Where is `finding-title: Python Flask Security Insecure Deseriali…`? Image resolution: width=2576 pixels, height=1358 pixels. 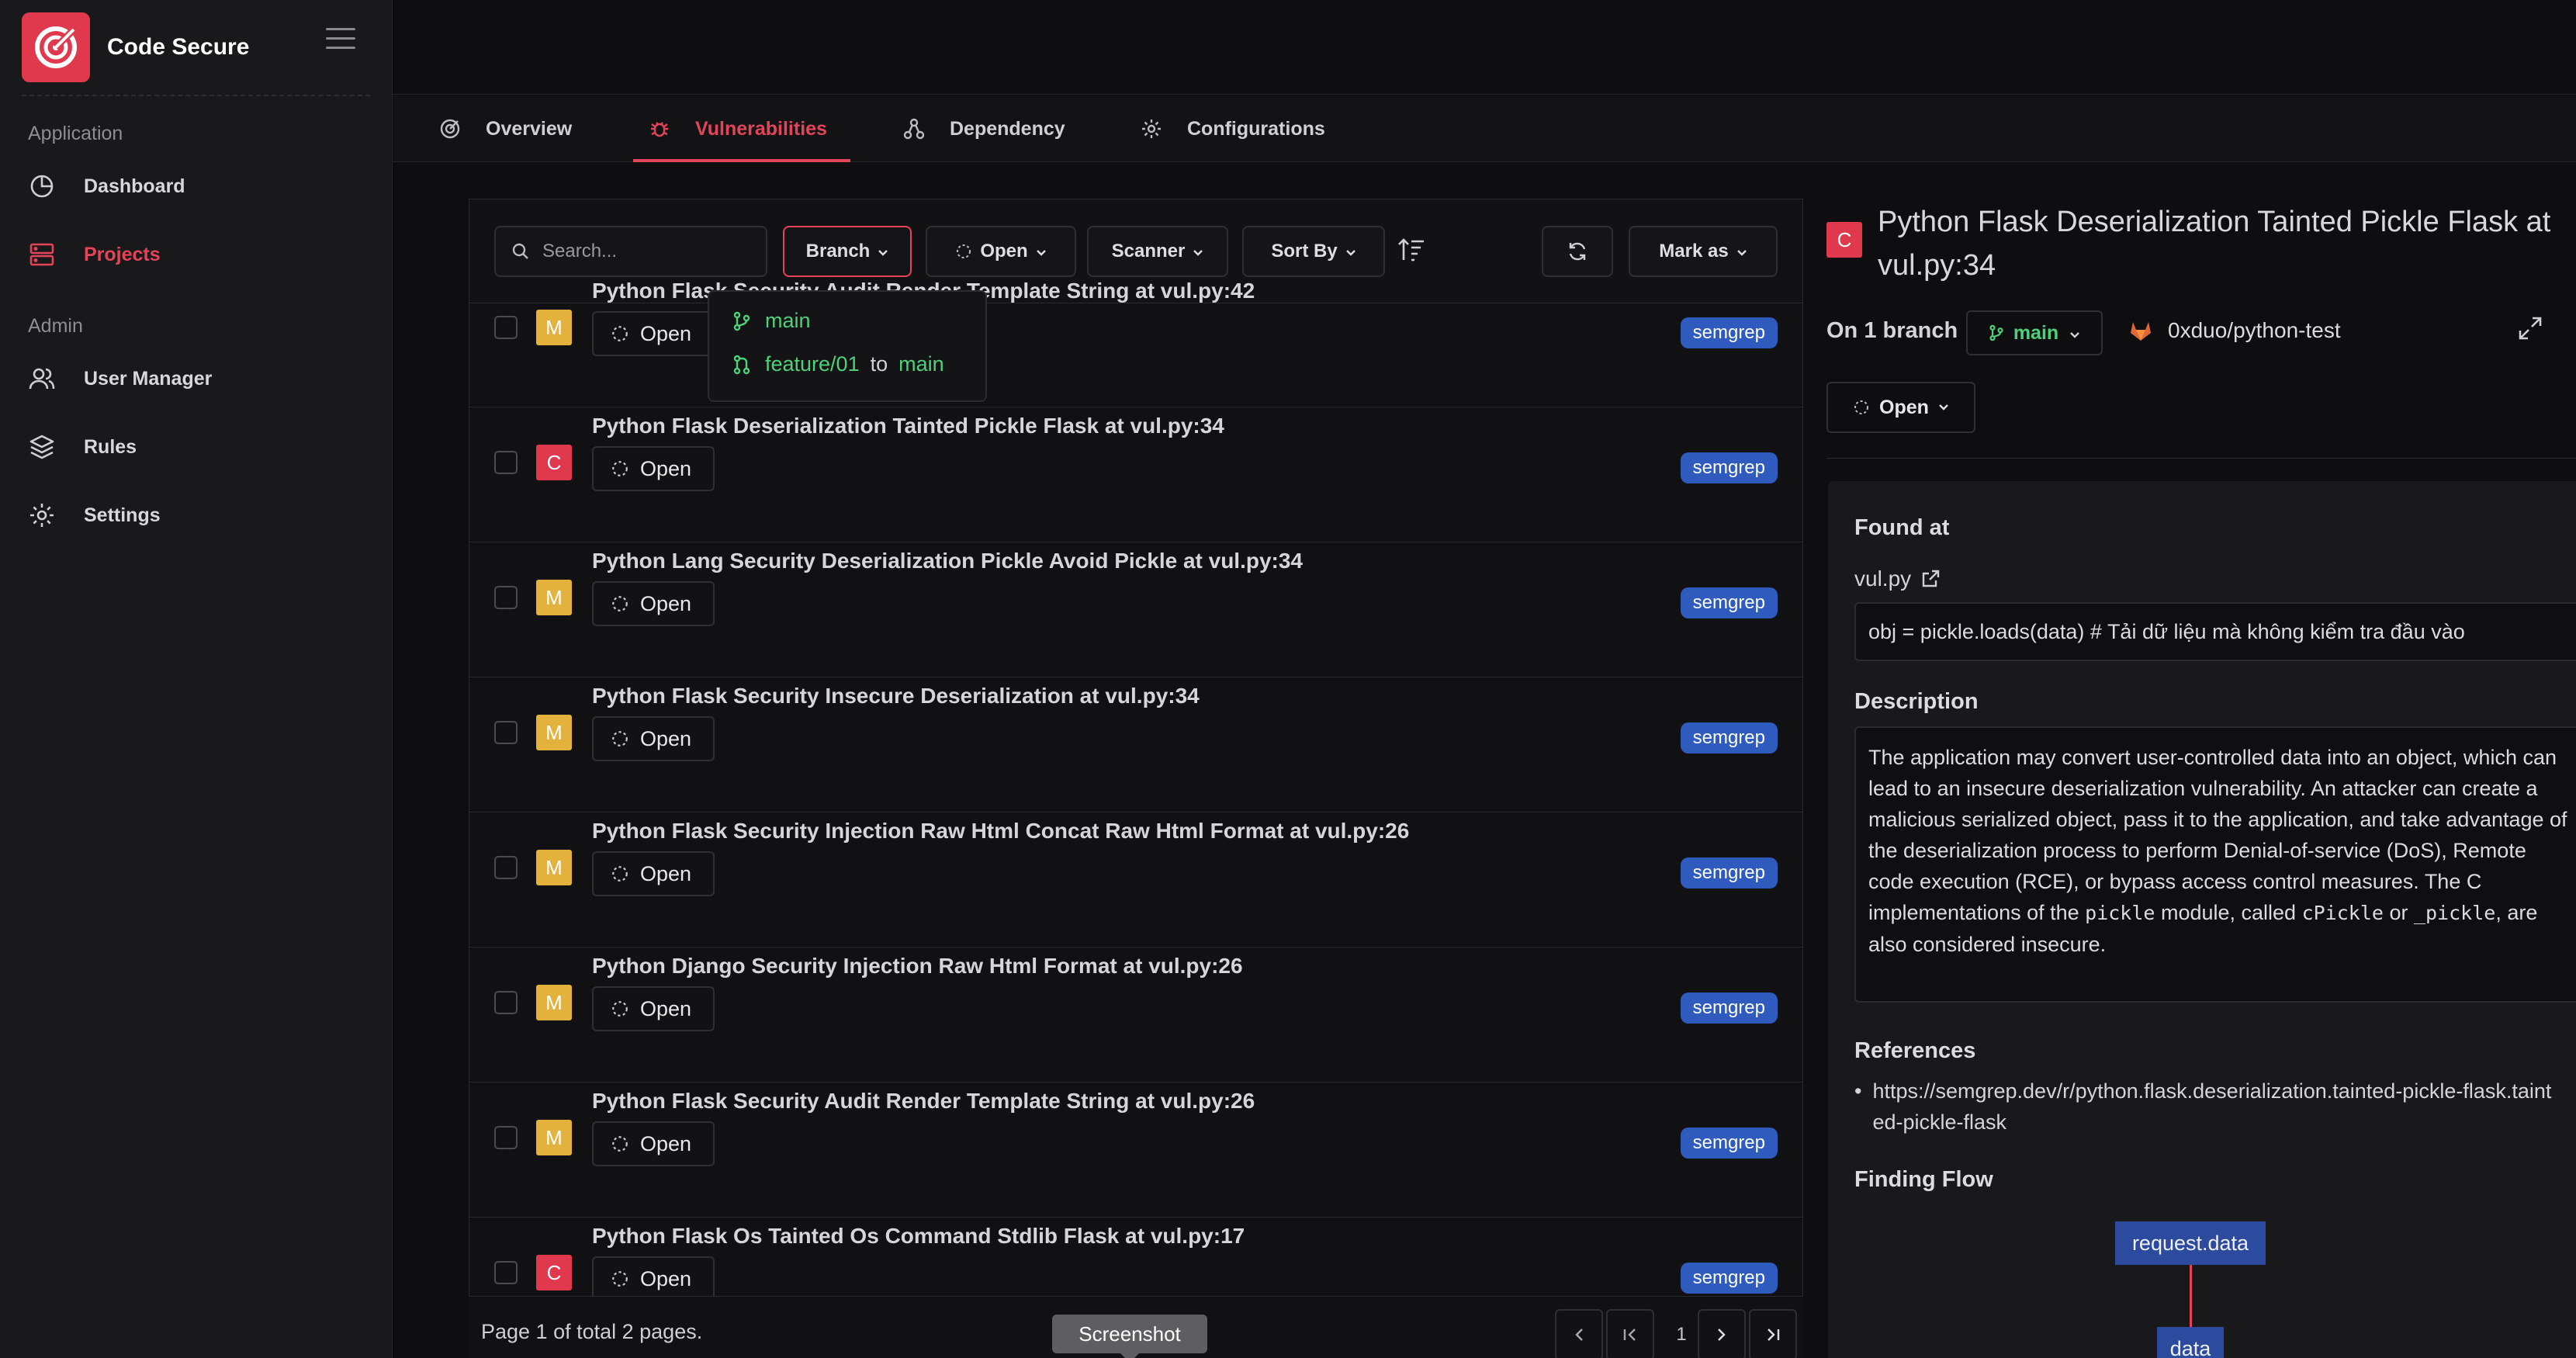 finding-title: Python Flask Security Insecure Deseriali… is located at coordinates (896, 696).